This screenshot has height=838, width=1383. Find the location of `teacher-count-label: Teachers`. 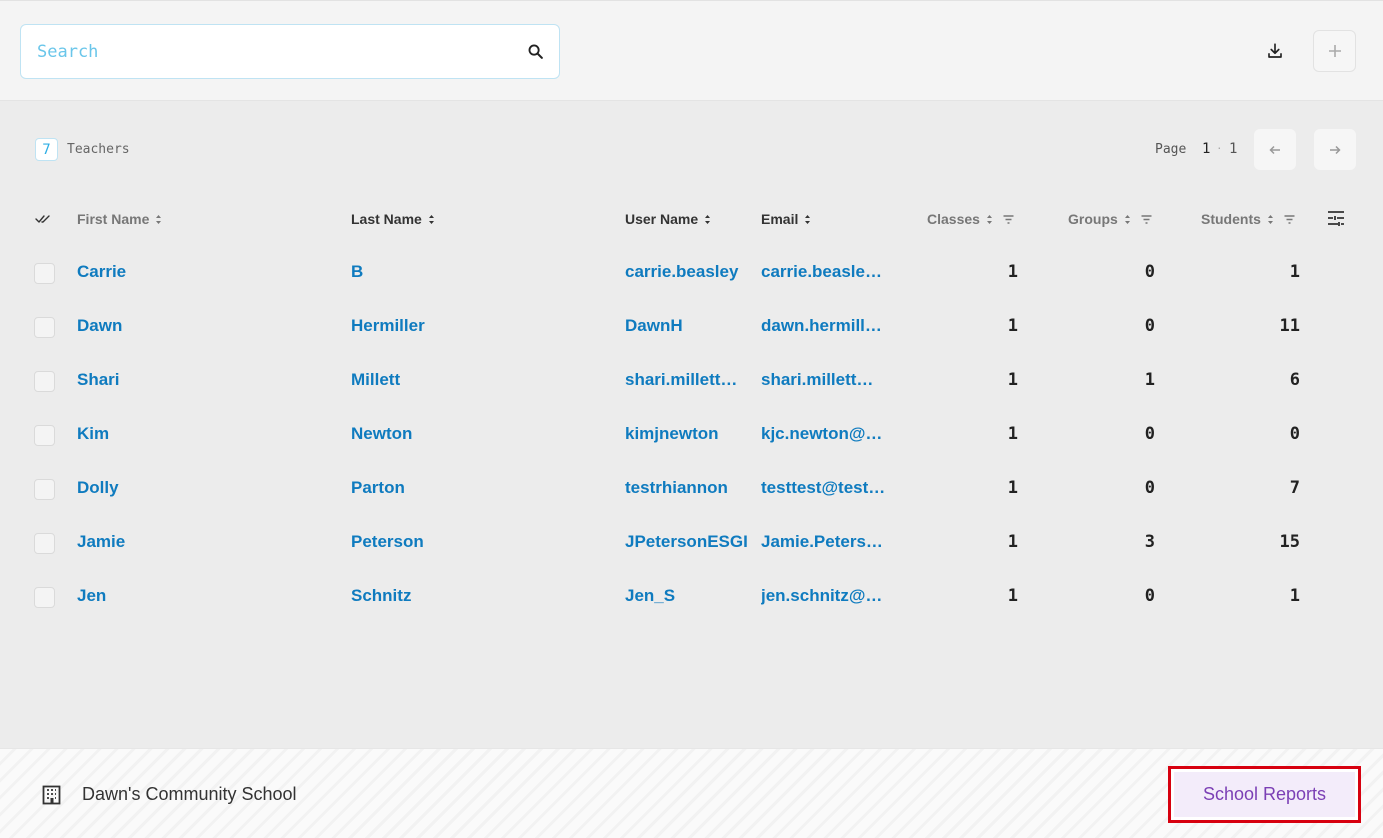

teacher-count-label: Teachers is located at coordinates (98, 149).